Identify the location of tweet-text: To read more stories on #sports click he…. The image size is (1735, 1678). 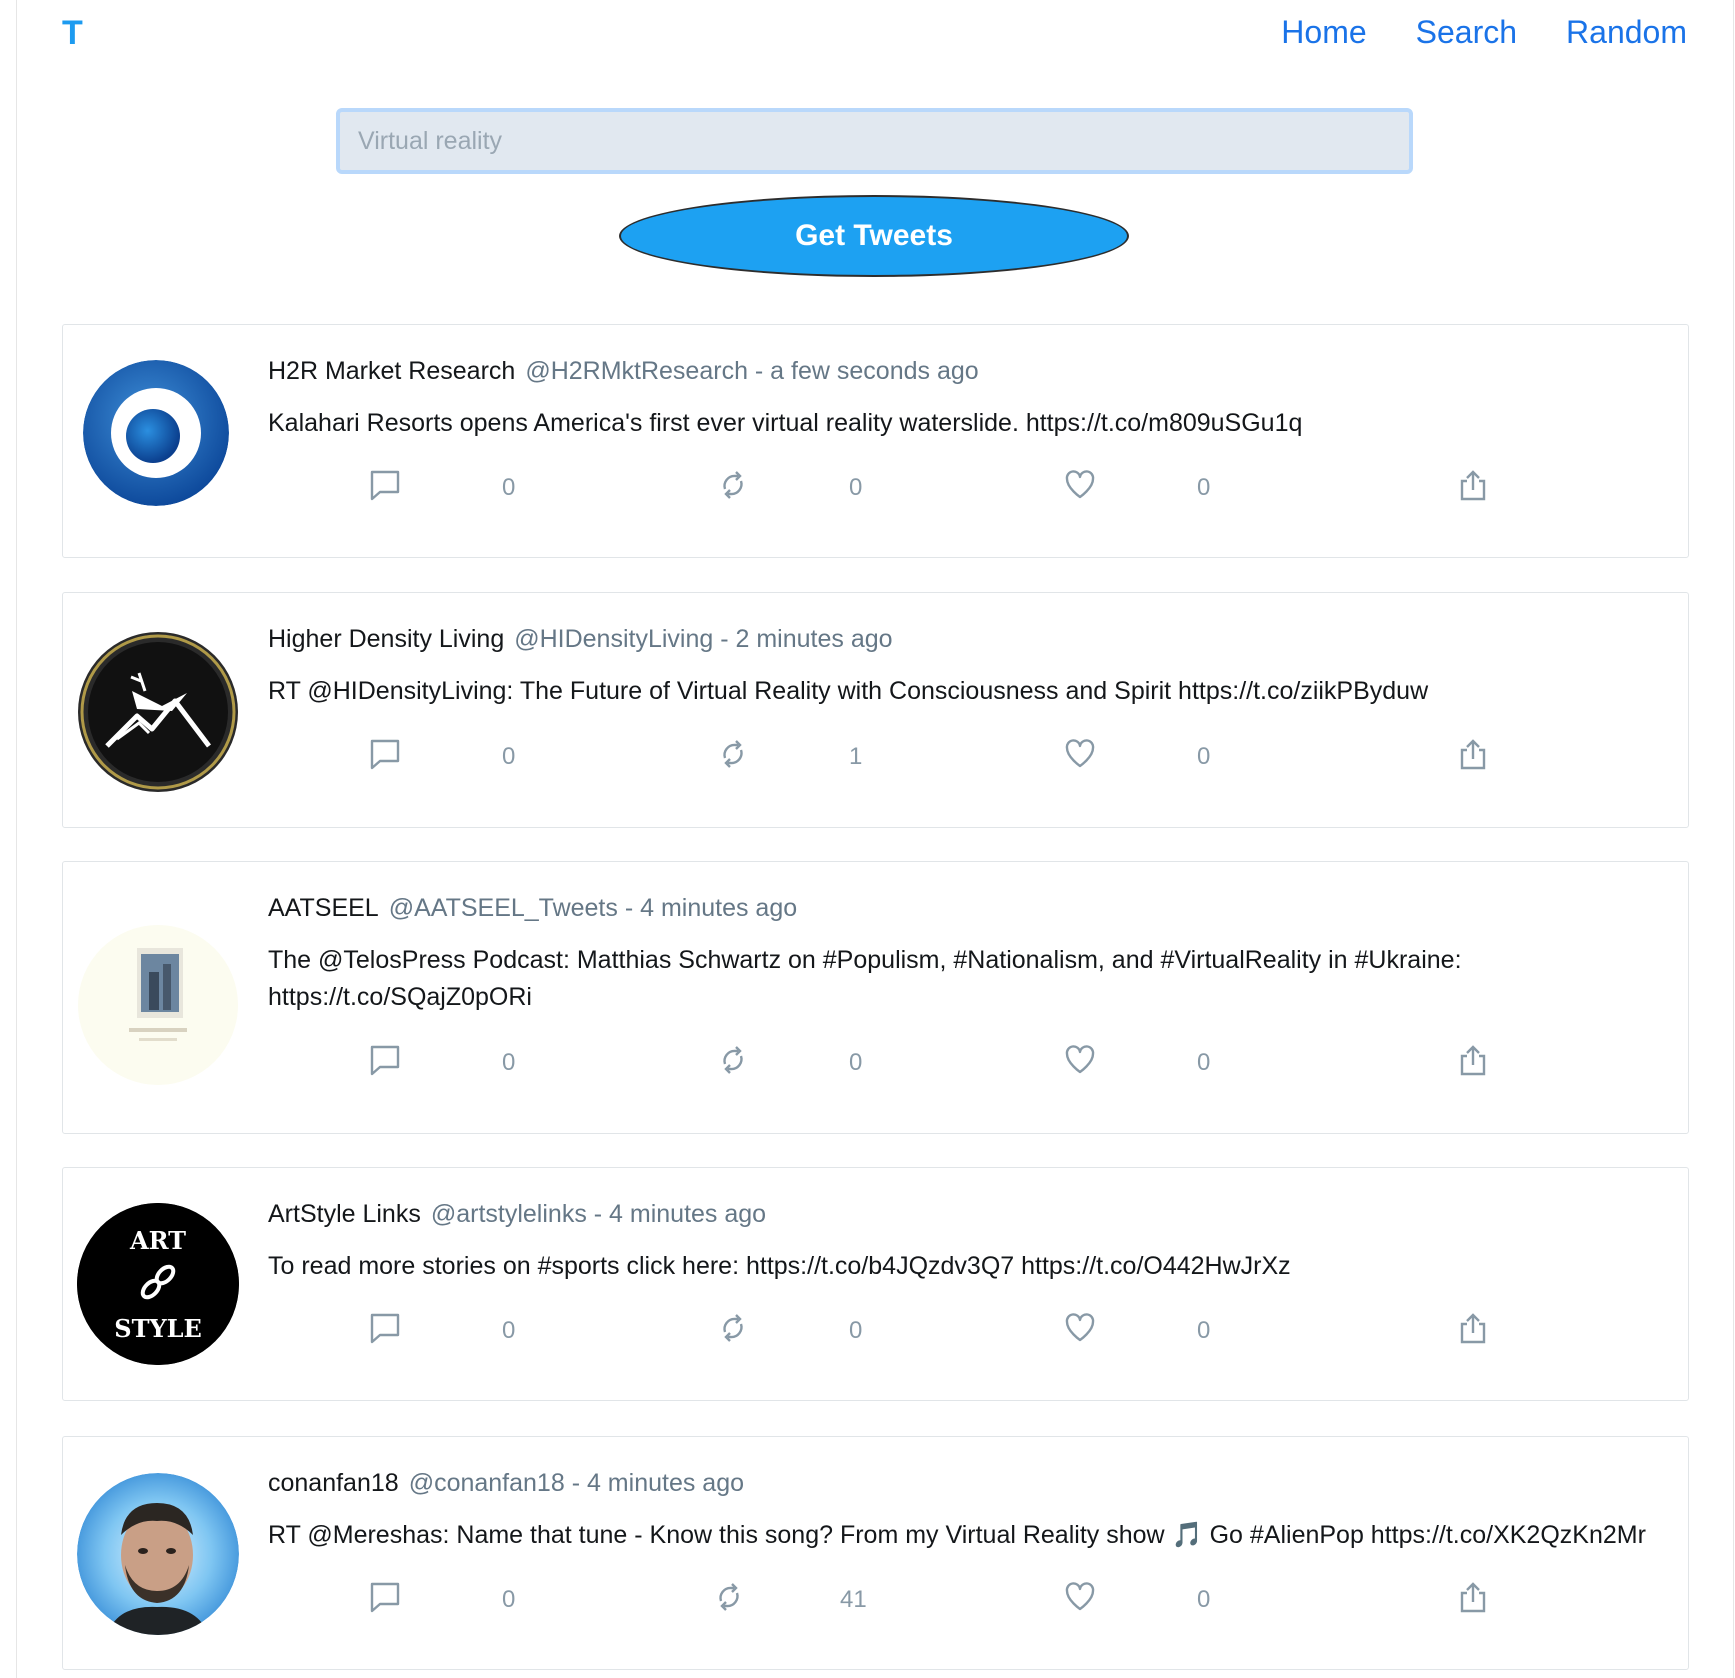
(779, 1266).